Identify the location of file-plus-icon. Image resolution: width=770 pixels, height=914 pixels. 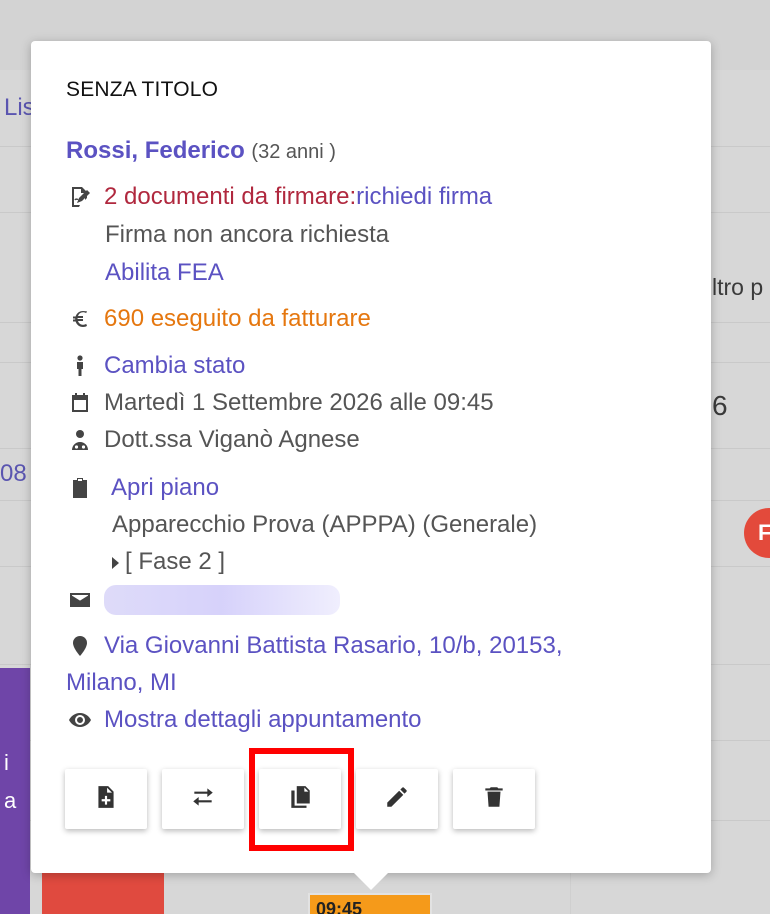
(106, 799).